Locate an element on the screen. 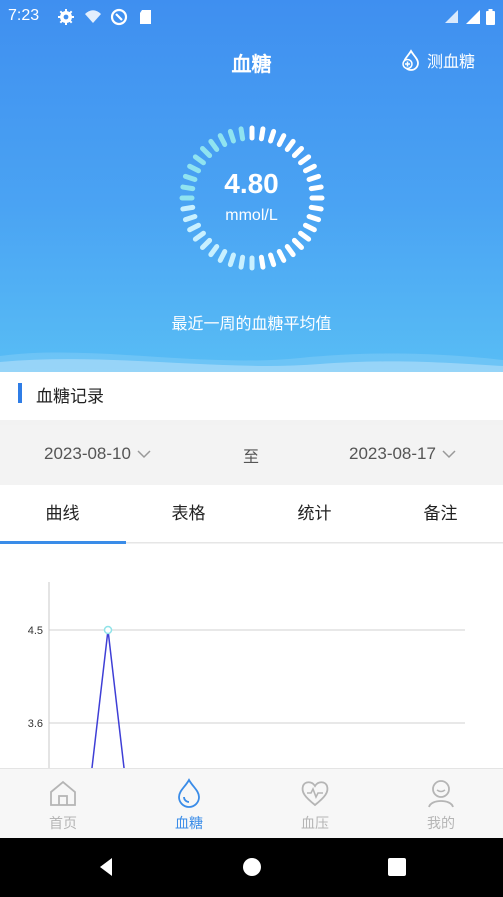 The height and width of the screenshot is (897, 503). wave-decoration is located at coordinates (251, 362).